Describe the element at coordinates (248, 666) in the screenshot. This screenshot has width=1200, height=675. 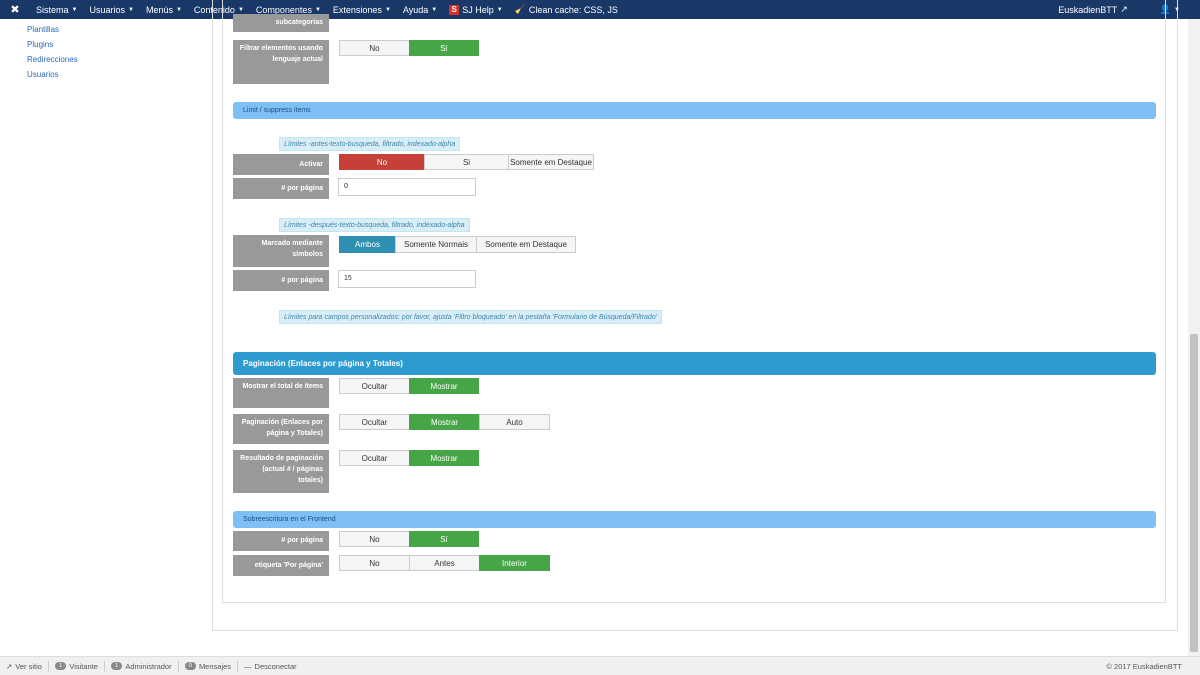
I see `minus-icon: —` at that location.